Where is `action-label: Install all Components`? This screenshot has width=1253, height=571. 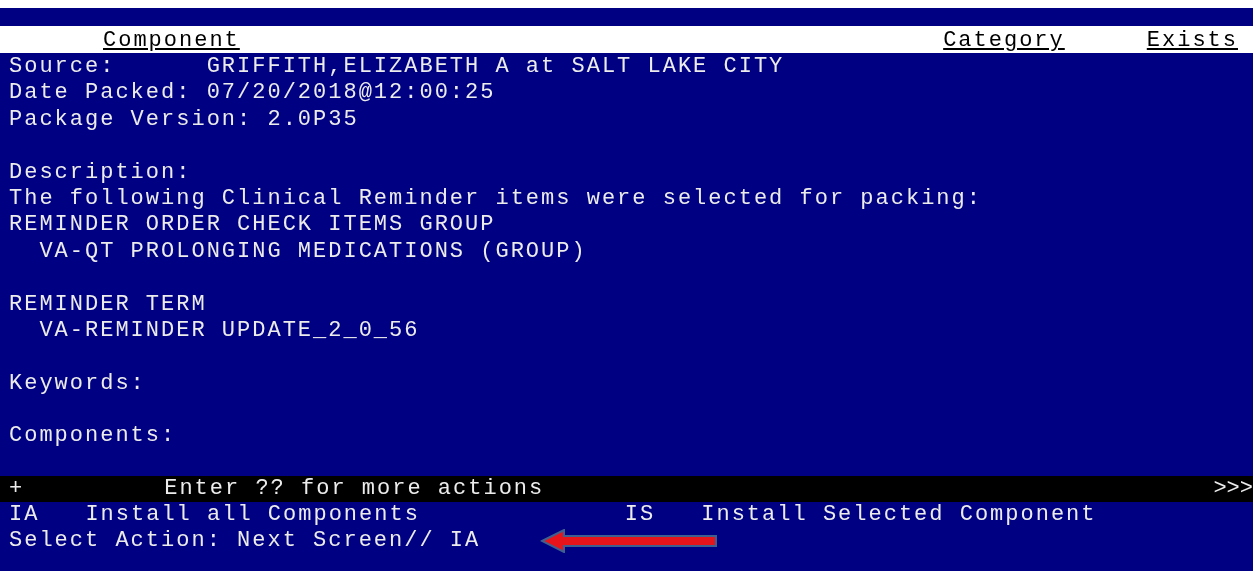 action-label: Install all Components is located at coordinates (252, 515).